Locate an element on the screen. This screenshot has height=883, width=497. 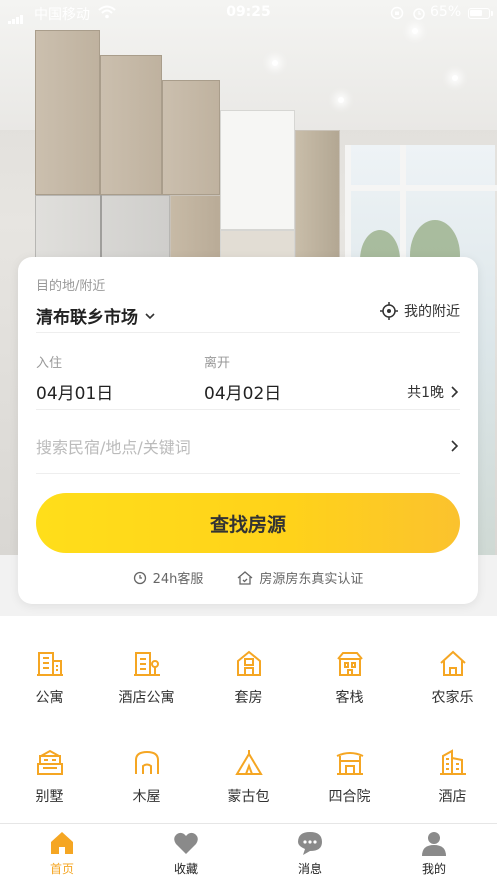
category-label: 别墅 is located at coordinates (49, 797).